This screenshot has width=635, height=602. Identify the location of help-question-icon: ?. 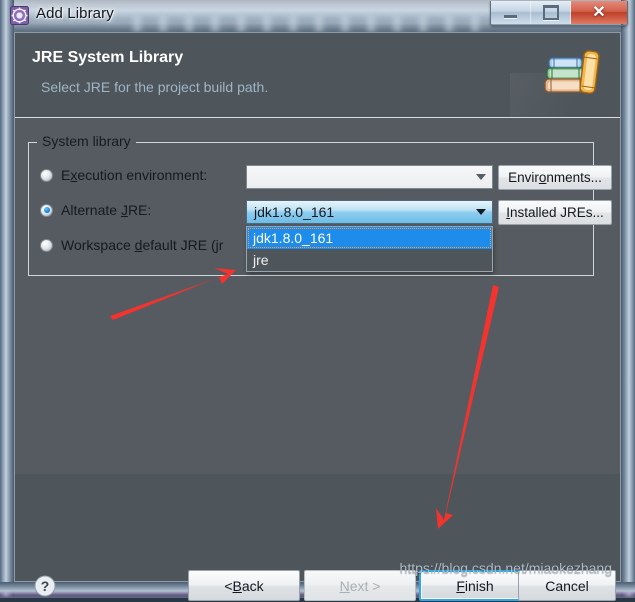
(45, 586).